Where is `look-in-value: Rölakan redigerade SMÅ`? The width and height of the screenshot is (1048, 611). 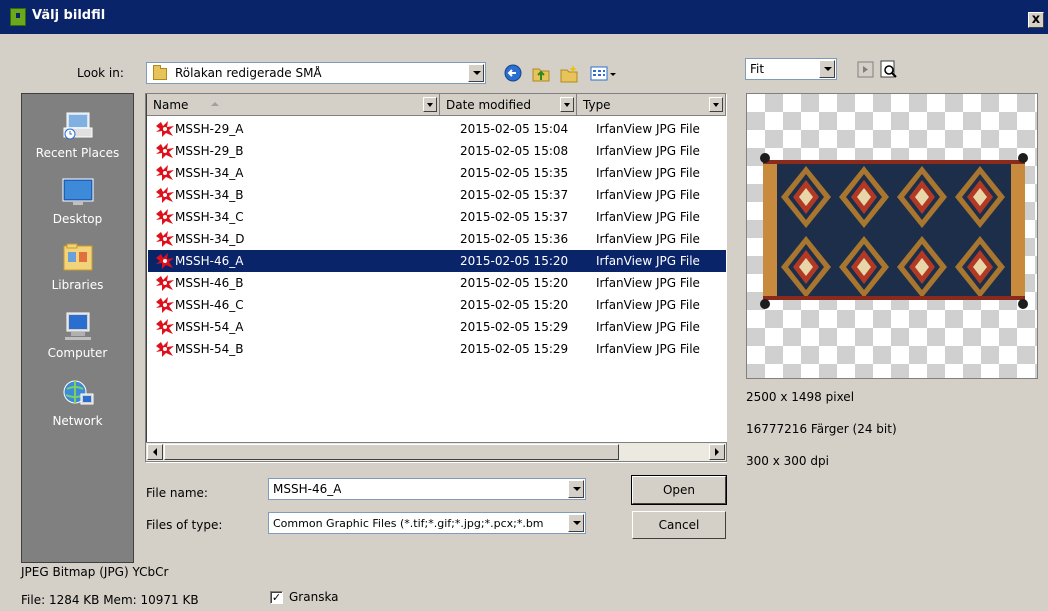
look-in-value: Rölakan redigerade SMÅ is located at coordinates (248, 73).